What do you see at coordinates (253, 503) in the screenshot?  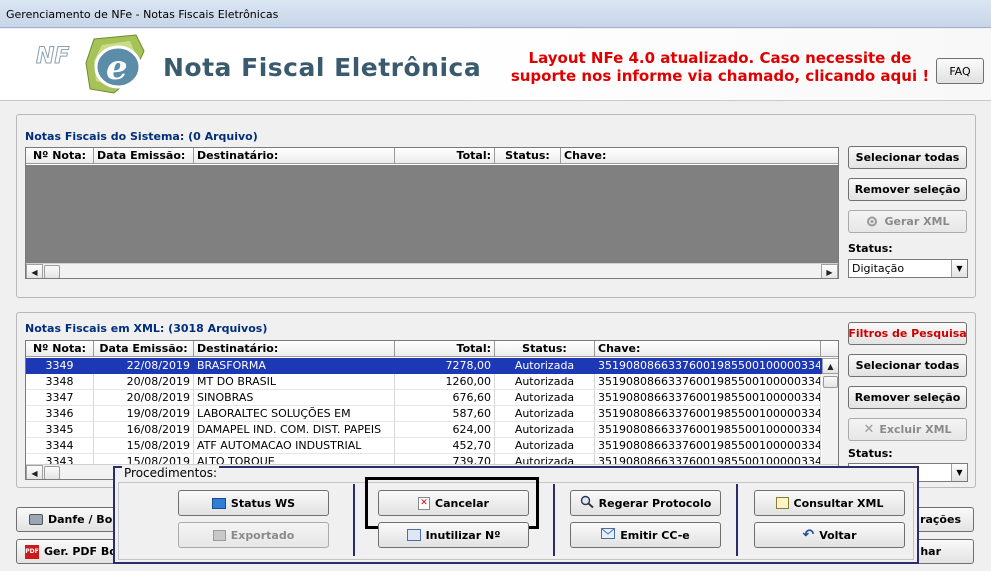 I see `status-ws-button: Status WS` at bounding box center [253, 503].